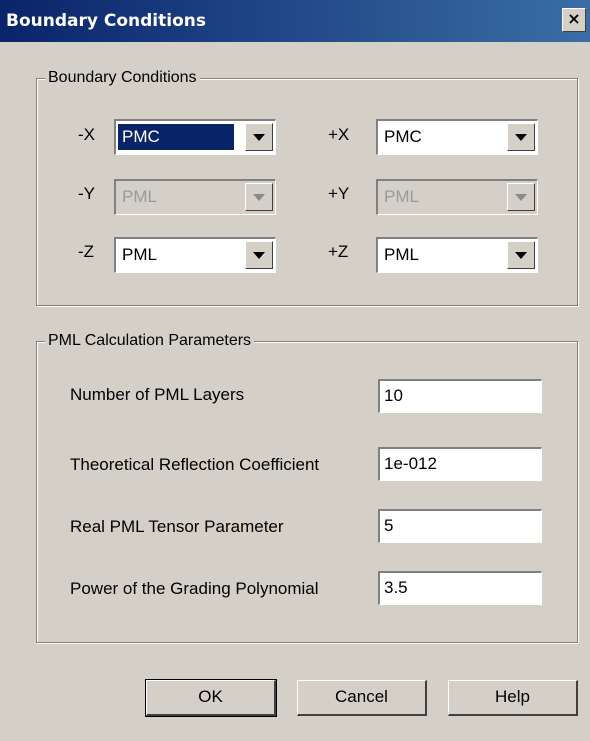 Image resolution: width=590 pixels, height=741 pixels. I want to click on minus-x-select: PMC, so click(195, 137).